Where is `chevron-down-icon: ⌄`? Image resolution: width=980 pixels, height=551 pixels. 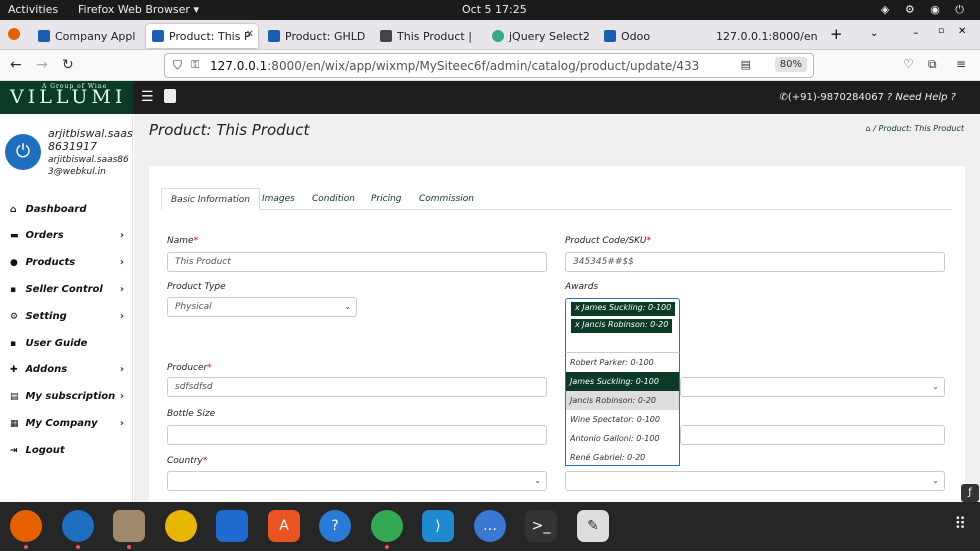
chevron-down-icon: ⌄ is located at coordinates (347, 306).